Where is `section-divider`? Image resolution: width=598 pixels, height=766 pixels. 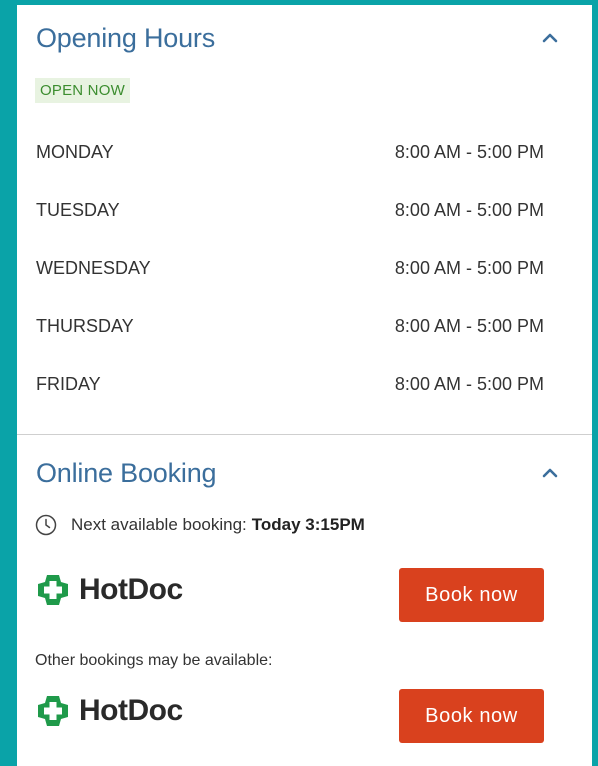
section-divider is located at coordinates (304, 434).